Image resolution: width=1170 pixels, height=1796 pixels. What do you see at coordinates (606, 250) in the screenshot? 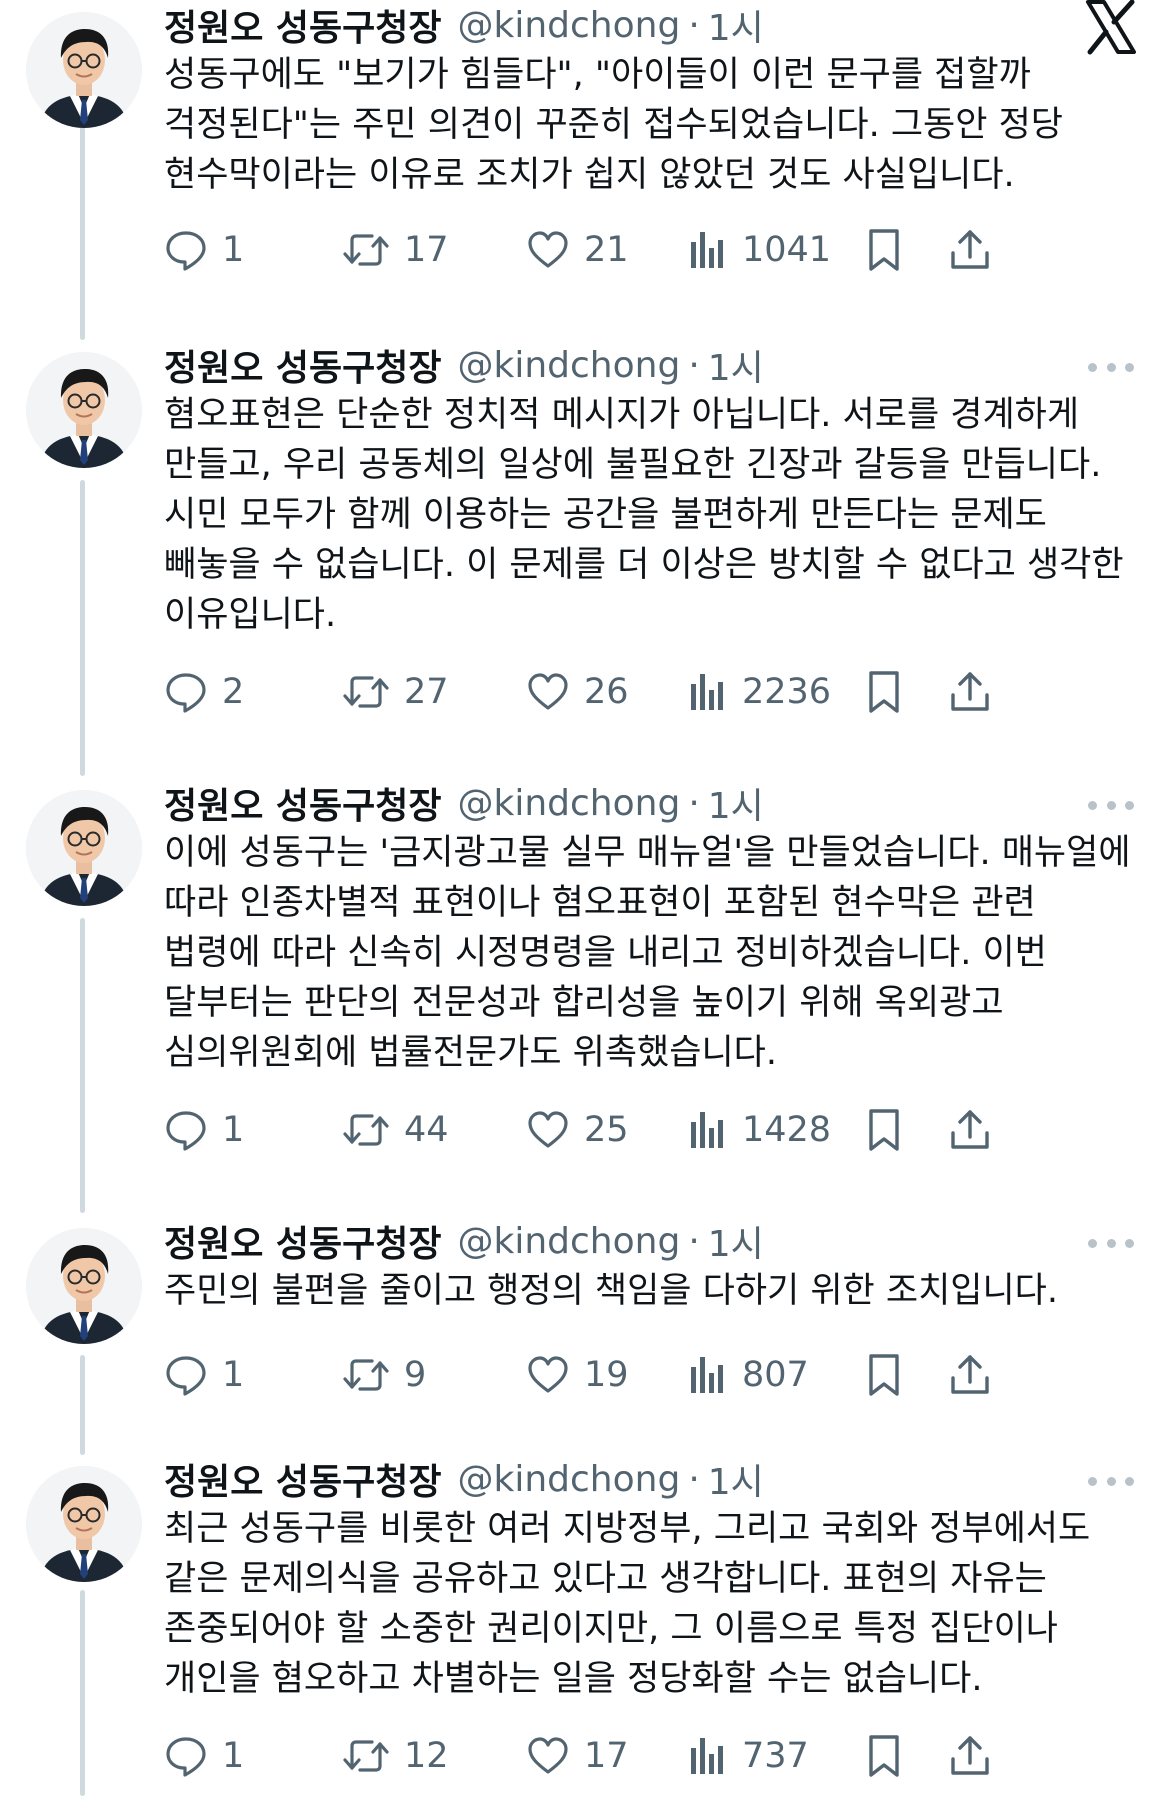
I see `like-count: 21` at bounding box center [606, 250].